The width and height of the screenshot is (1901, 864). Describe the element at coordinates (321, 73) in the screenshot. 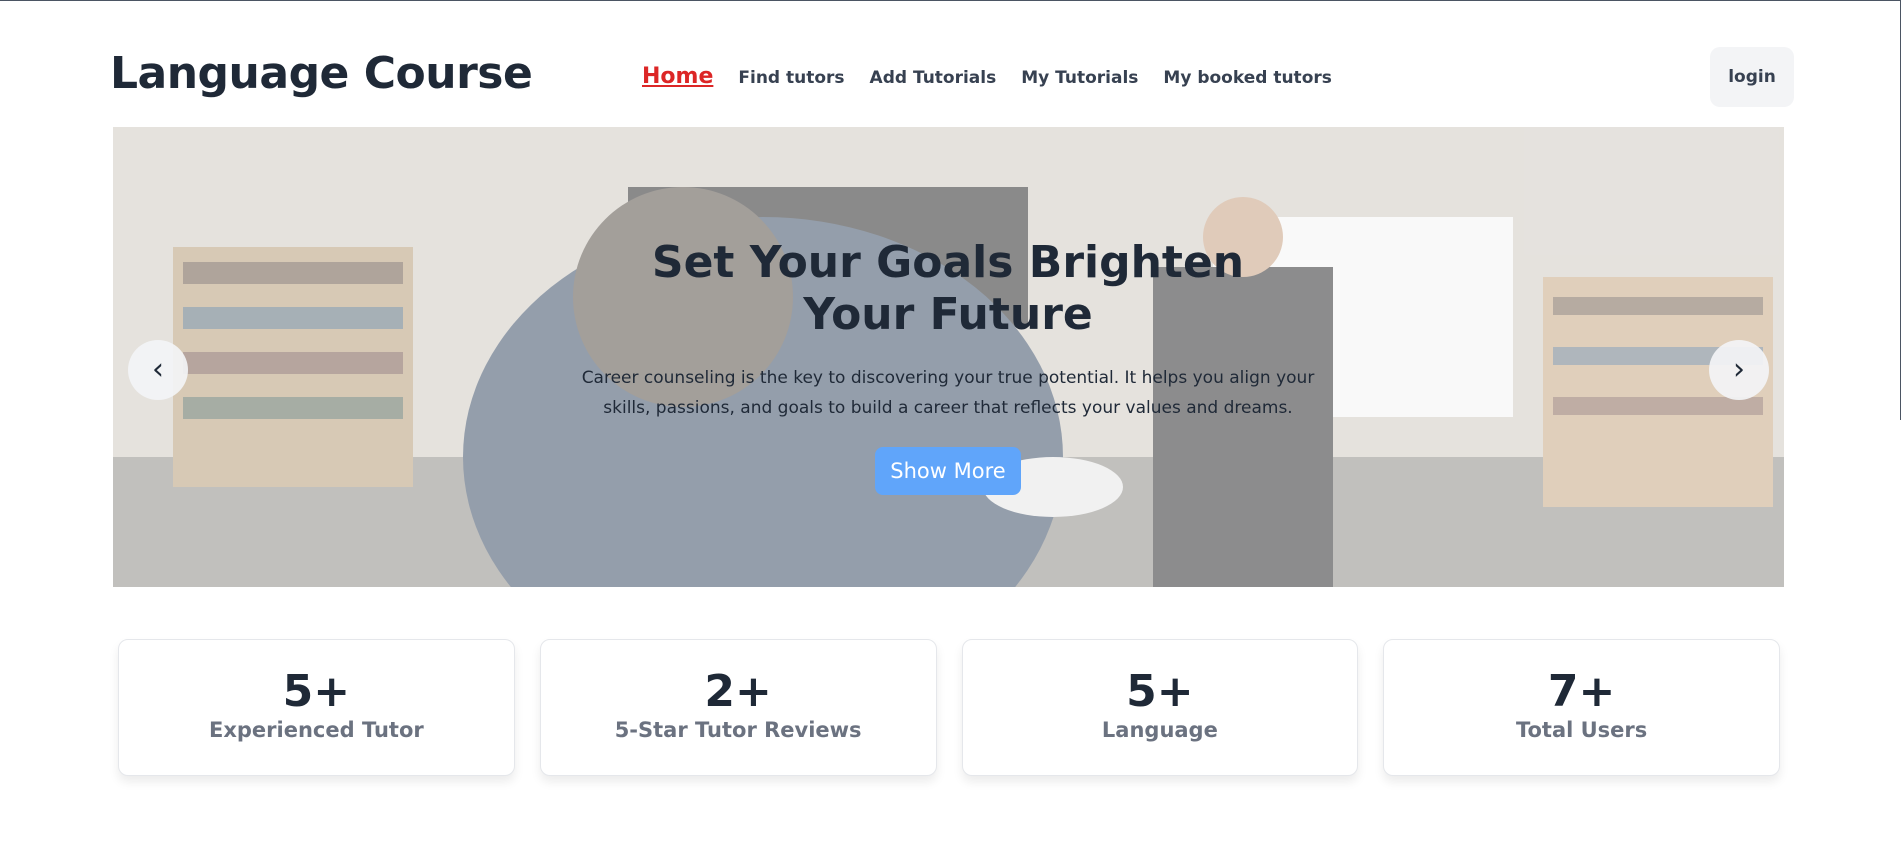

I see `brand-logo-text: Language Course` at that location.